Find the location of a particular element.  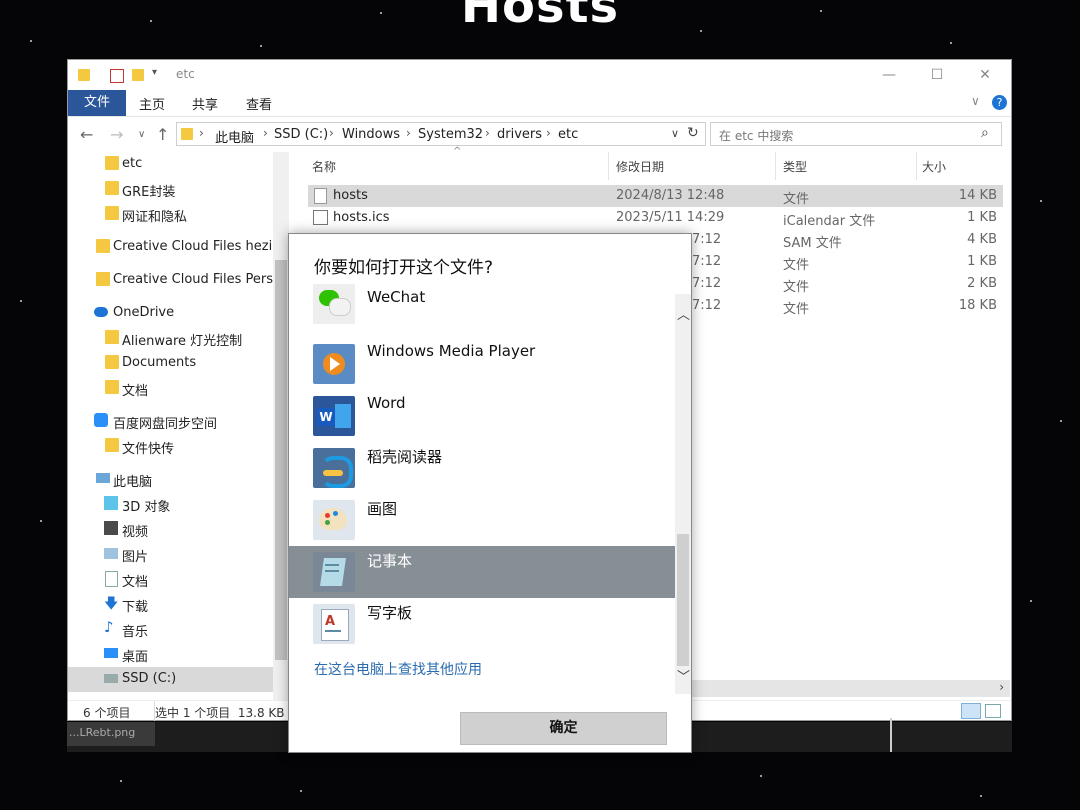

tab-file: 文件 is located at coordinates (97, 103).